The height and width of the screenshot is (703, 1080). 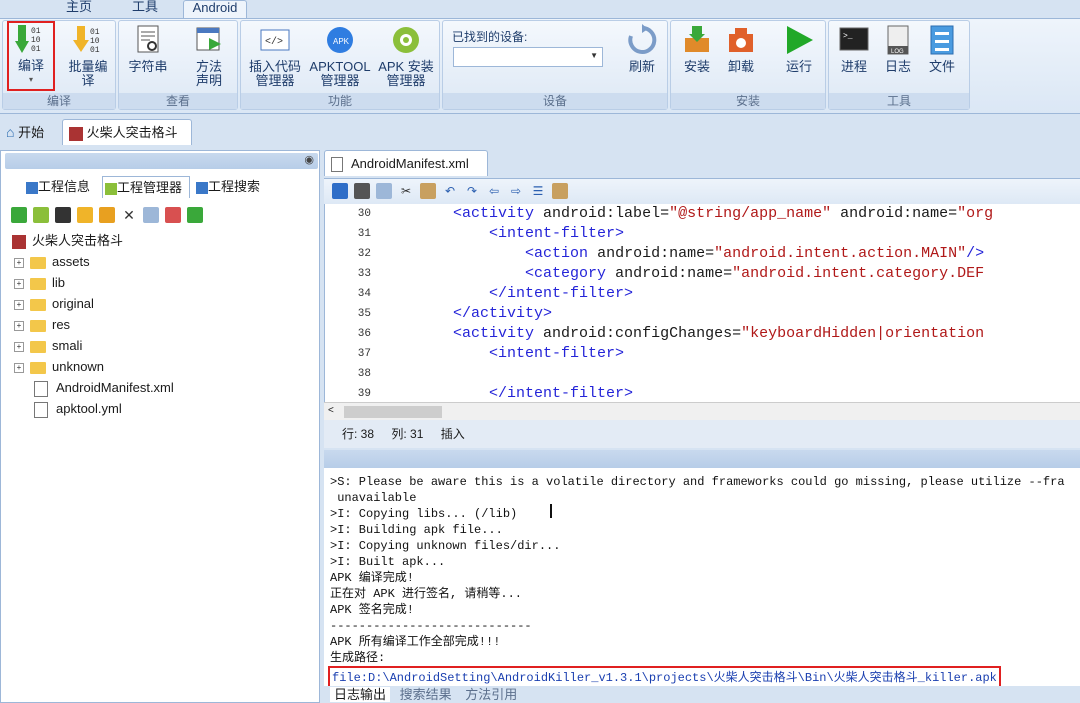 What do you see at coordinates (406, 191) in the screenshot?
I see `cut-icon: ✂` at bounding box center [406, 191].